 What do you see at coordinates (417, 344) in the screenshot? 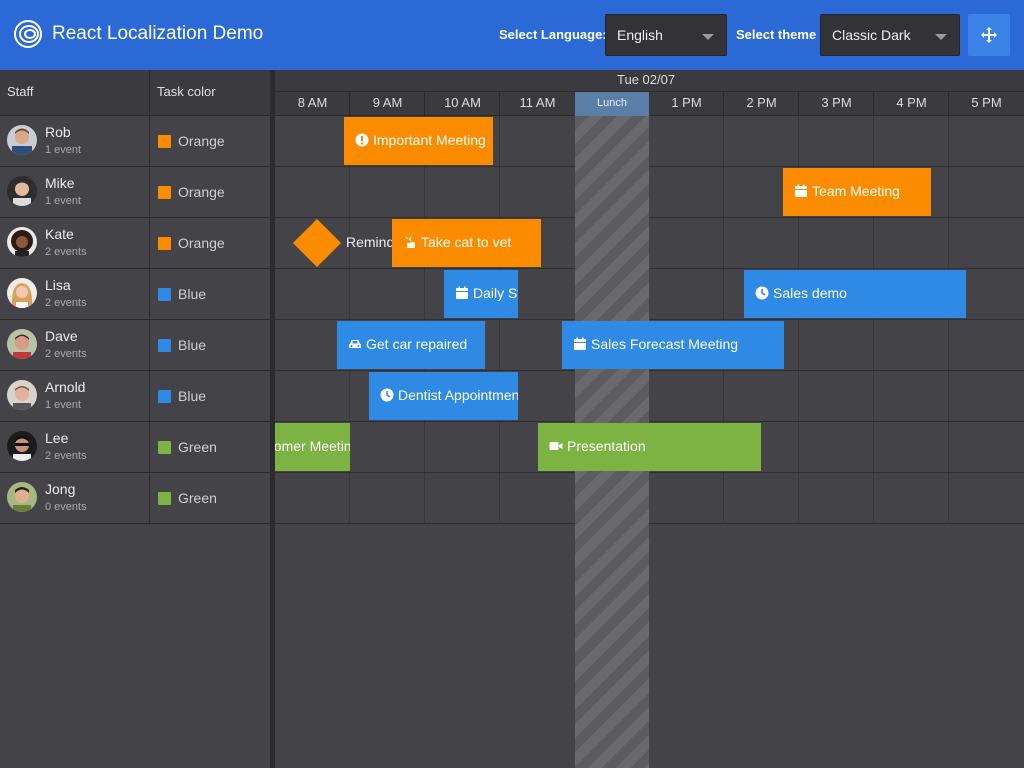
I see `event-title: Get car repaired` at bounding box center [417, 344].